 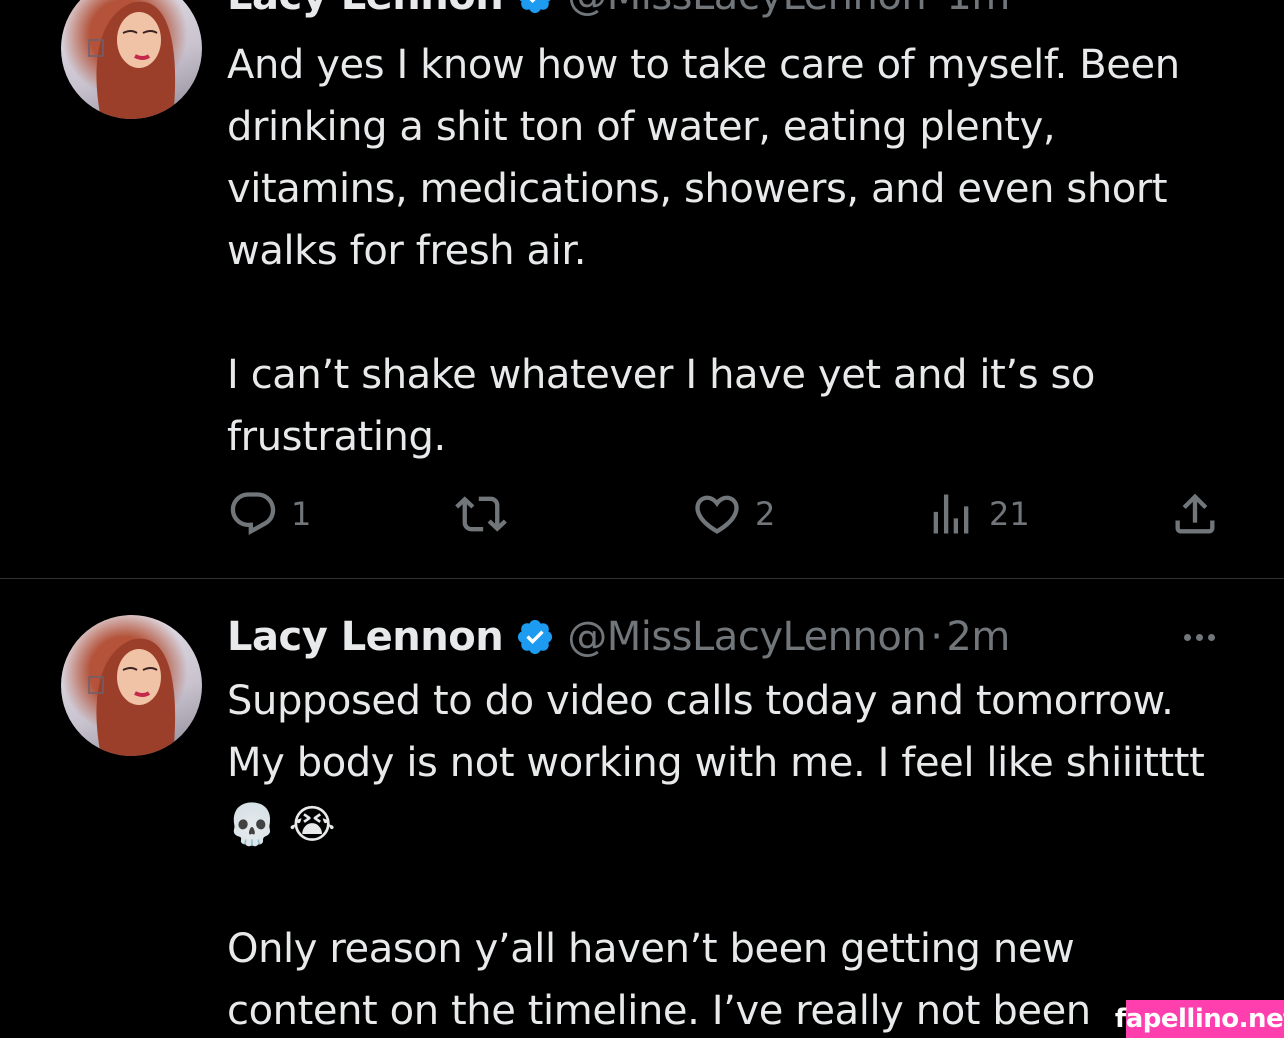 I want to click on views-button: 21, so click(x=977, y=514).